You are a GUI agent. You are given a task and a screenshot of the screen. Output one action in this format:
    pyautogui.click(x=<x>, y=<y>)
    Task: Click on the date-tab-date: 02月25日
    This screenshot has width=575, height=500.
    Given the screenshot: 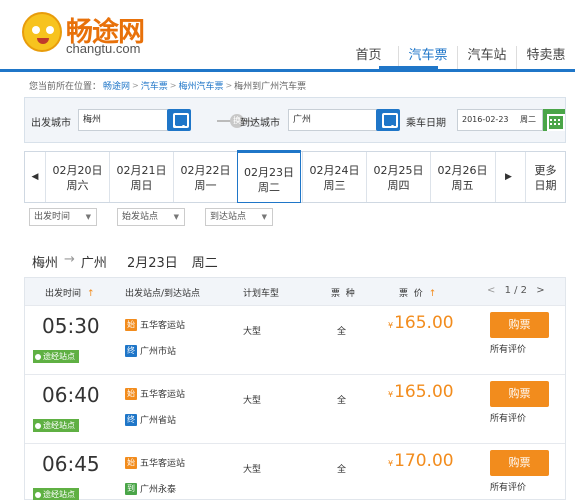 What is the action you would take?
    pyautogui.click(x=398, y=170)
    